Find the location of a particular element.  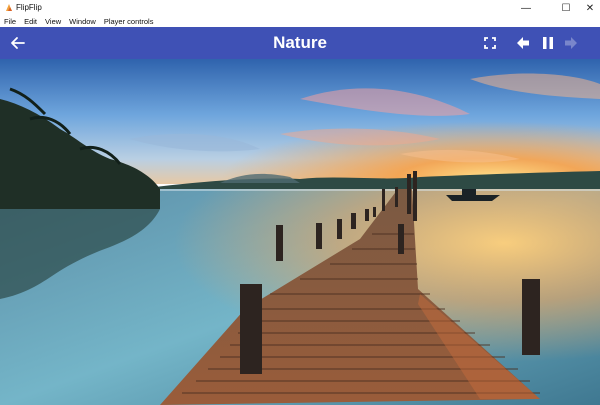

close-button: ✕ is located at coordinates (588, 8).